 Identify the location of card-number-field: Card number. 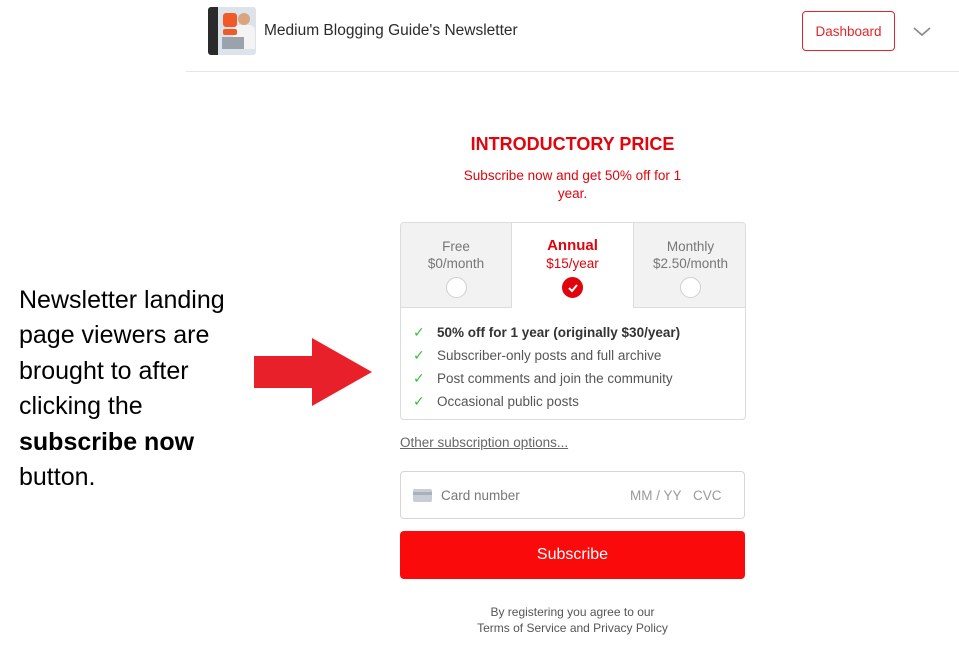
(480, 495).